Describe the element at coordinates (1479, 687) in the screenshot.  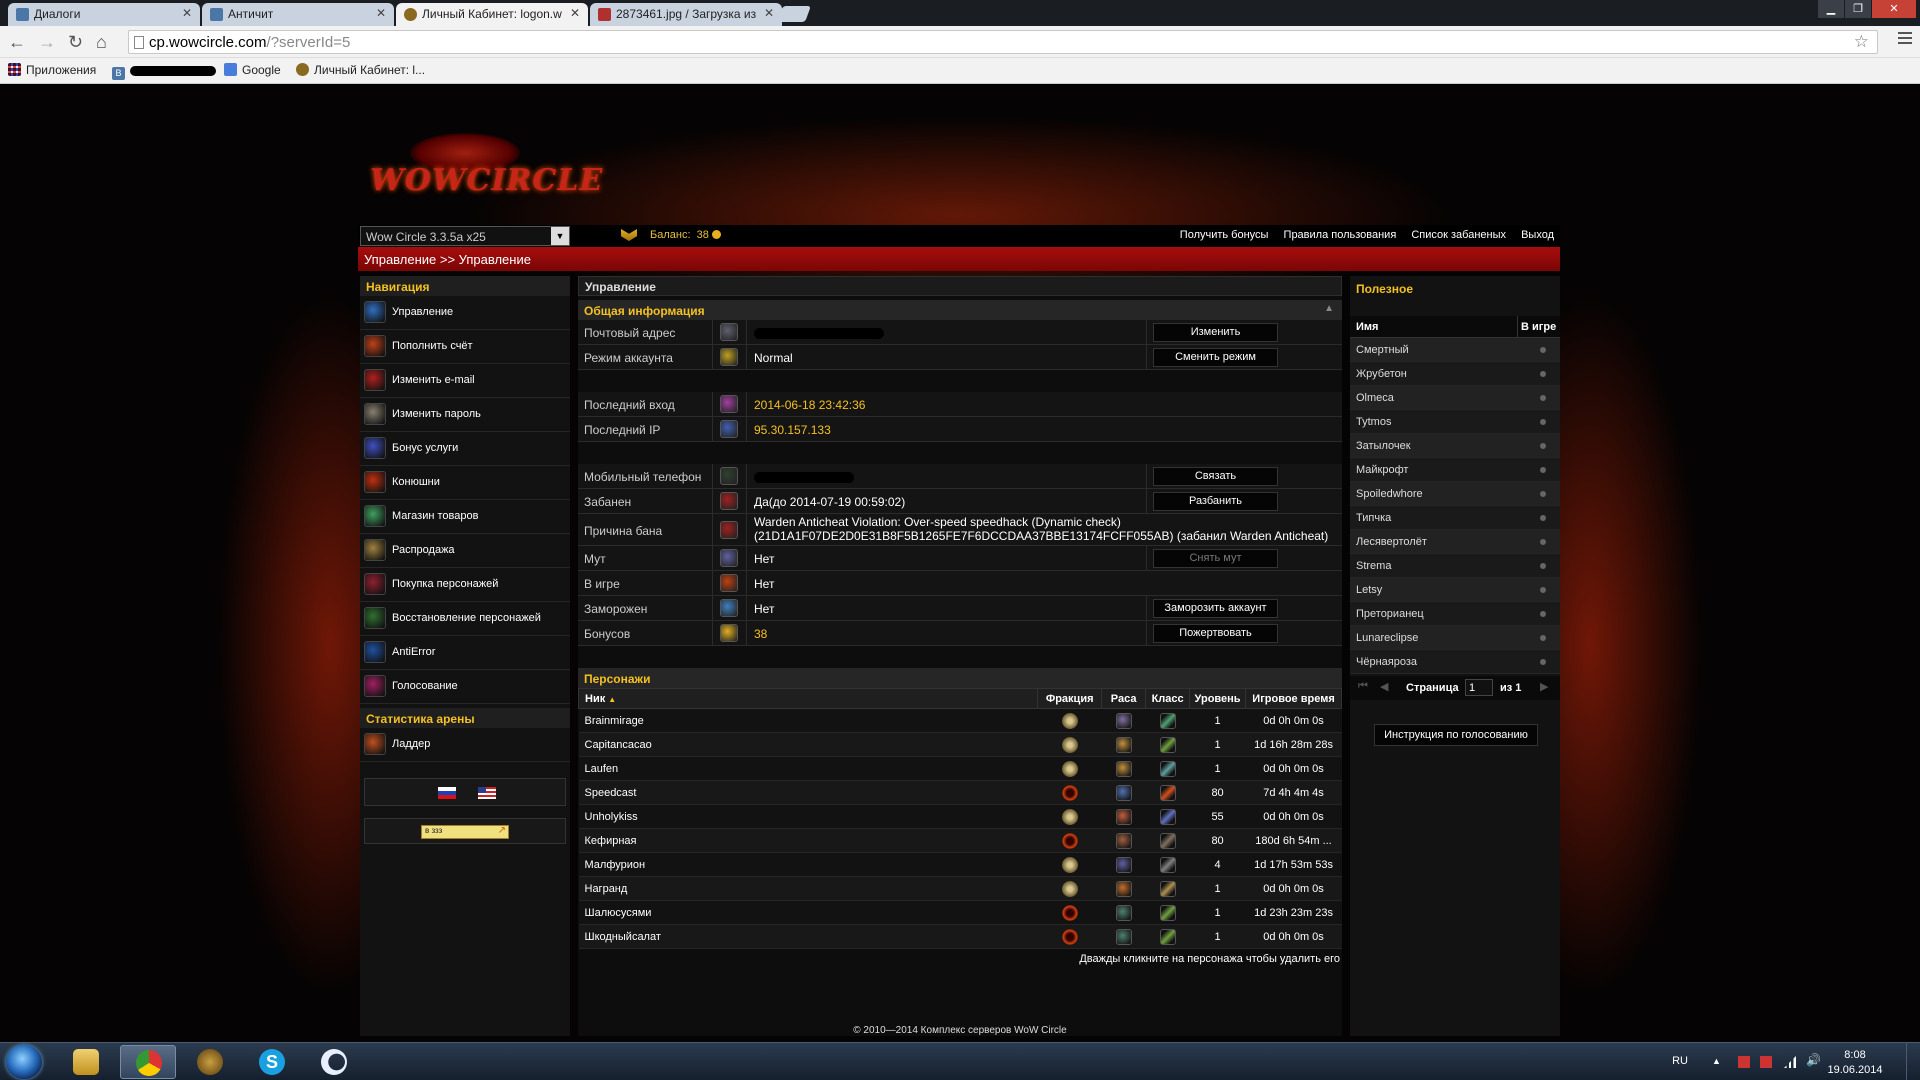
I see `page-input` at that location.